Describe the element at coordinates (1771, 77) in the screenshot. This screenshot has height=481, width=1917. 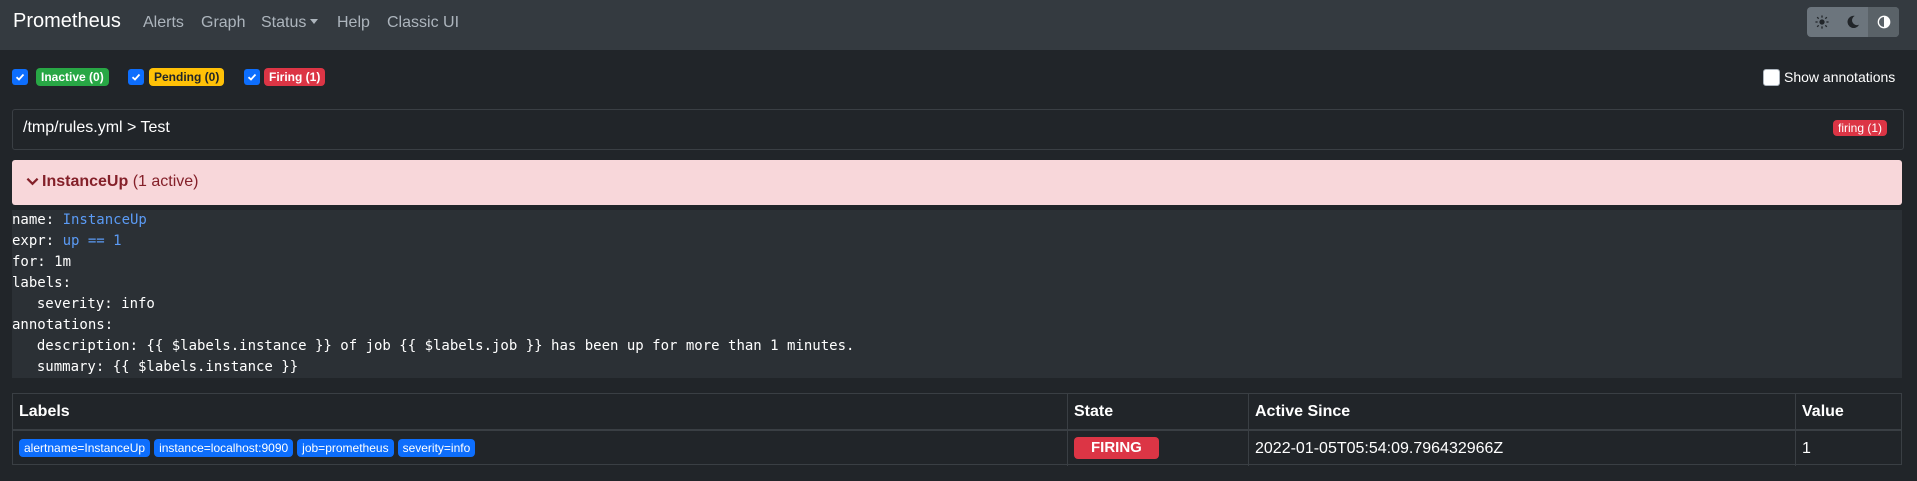
I see `show-annotations-checkbox` at that location.